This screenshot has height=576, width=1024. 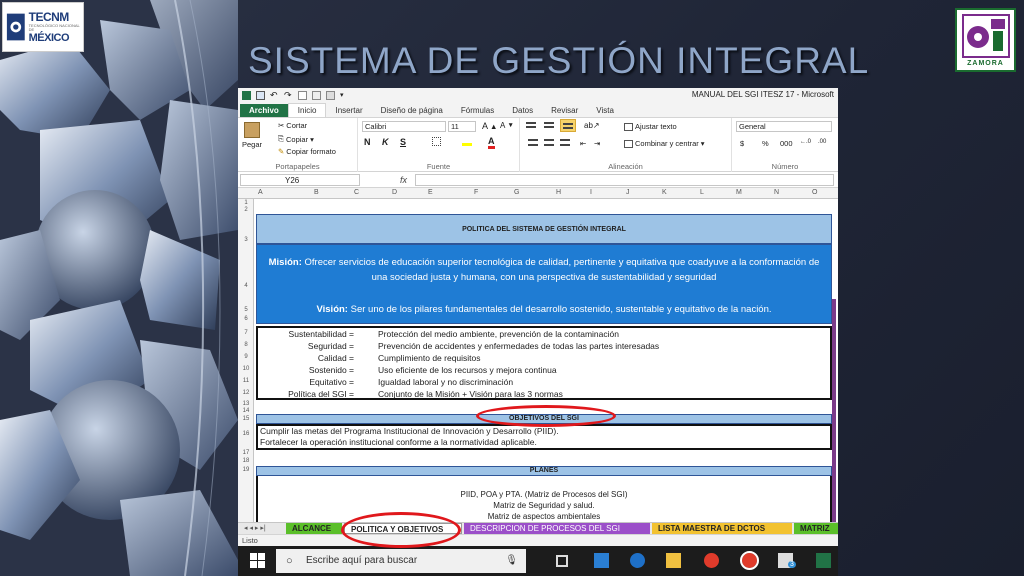 What do you see at coordinates (246, 357) in the screenshot?
I see `row-header: 9` at bounding box center [246, 357].